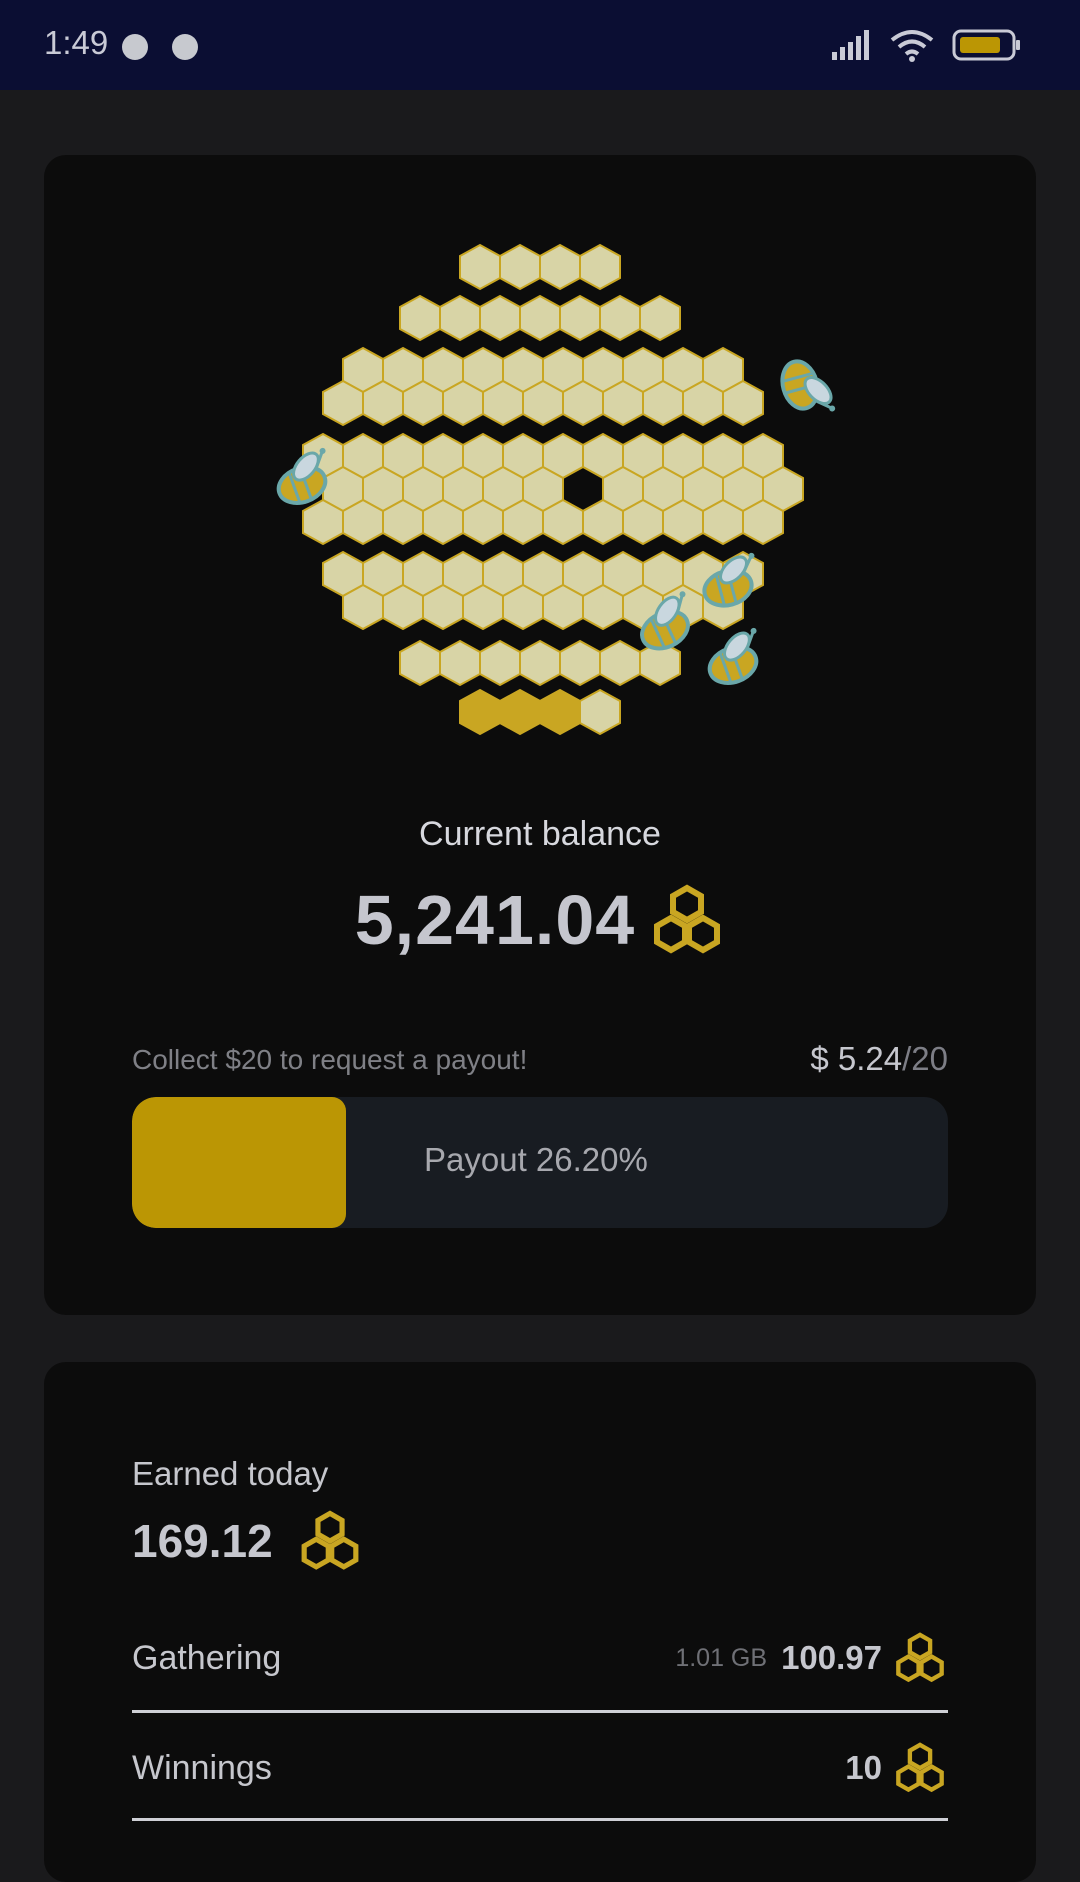  What do you see at coordinates (721, 1657) in the screenshot?
I see `row-sub-value: 1.01 GB` at bounding box center [721, 1657].